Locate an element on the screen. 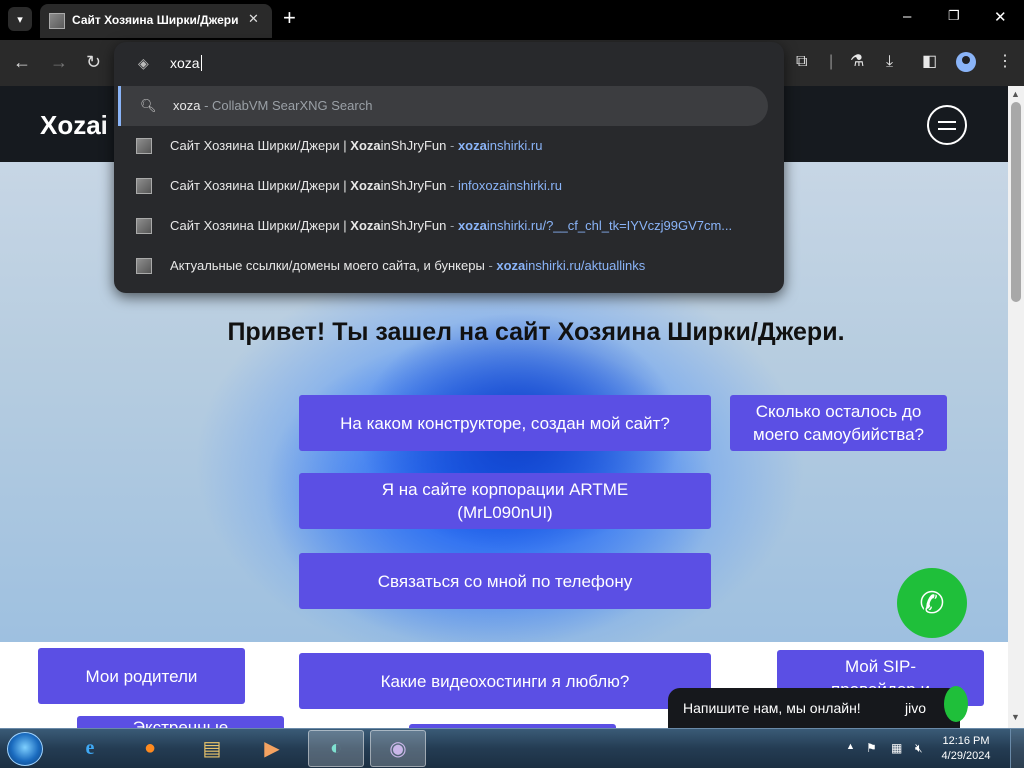 The image size is (1024, 768). start-button is located at coordinates (25, 749).